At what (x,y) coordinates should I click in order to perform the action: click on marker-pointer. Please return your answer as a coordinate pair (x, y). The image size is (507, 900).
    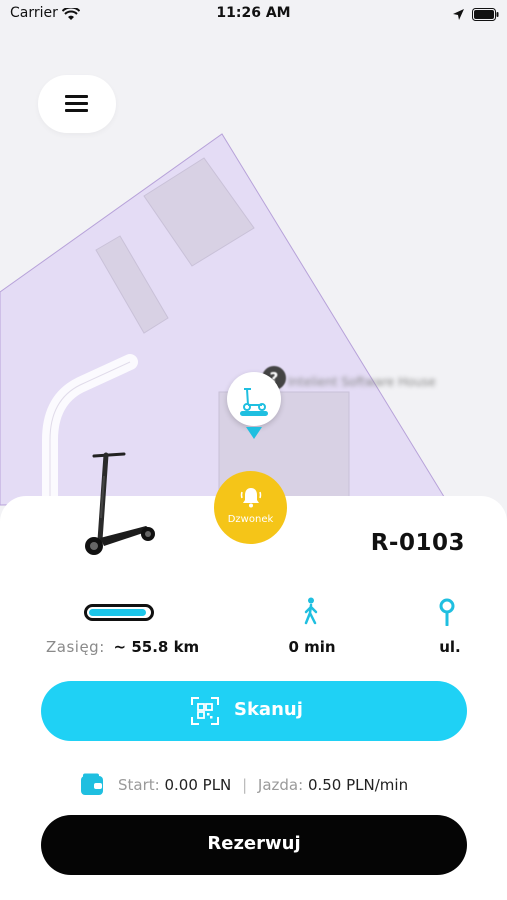
    Looking at the image, I should click on (254, 433).